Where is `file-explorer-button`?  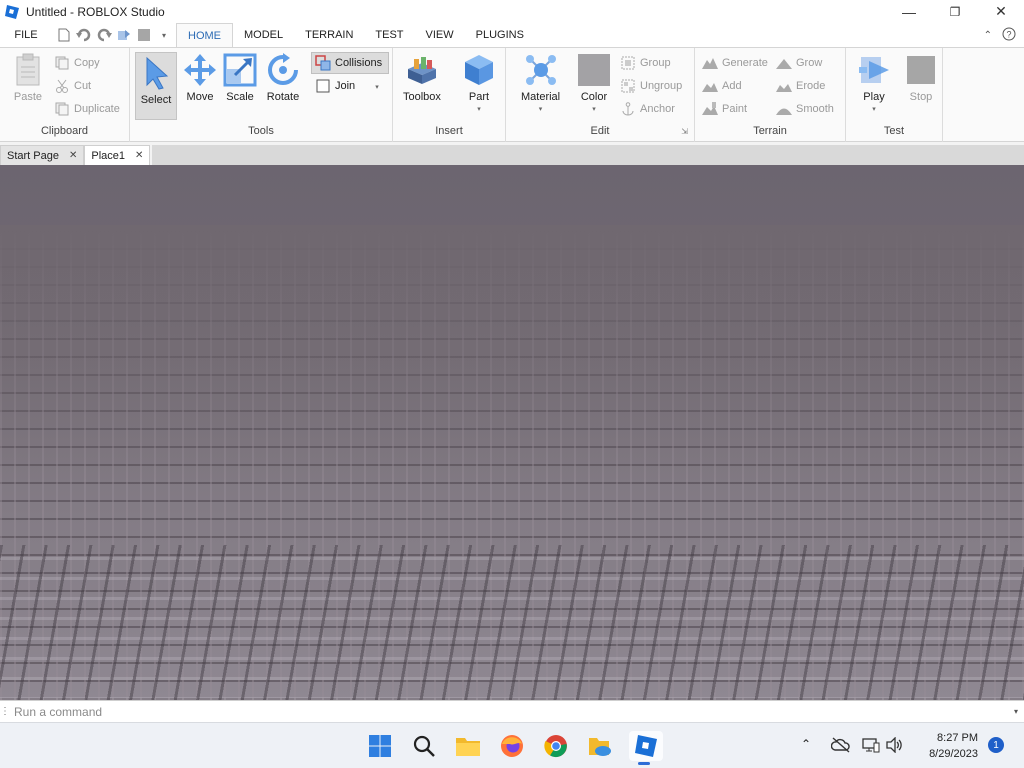 file-explorer-button is located at coordinates (468, 746).